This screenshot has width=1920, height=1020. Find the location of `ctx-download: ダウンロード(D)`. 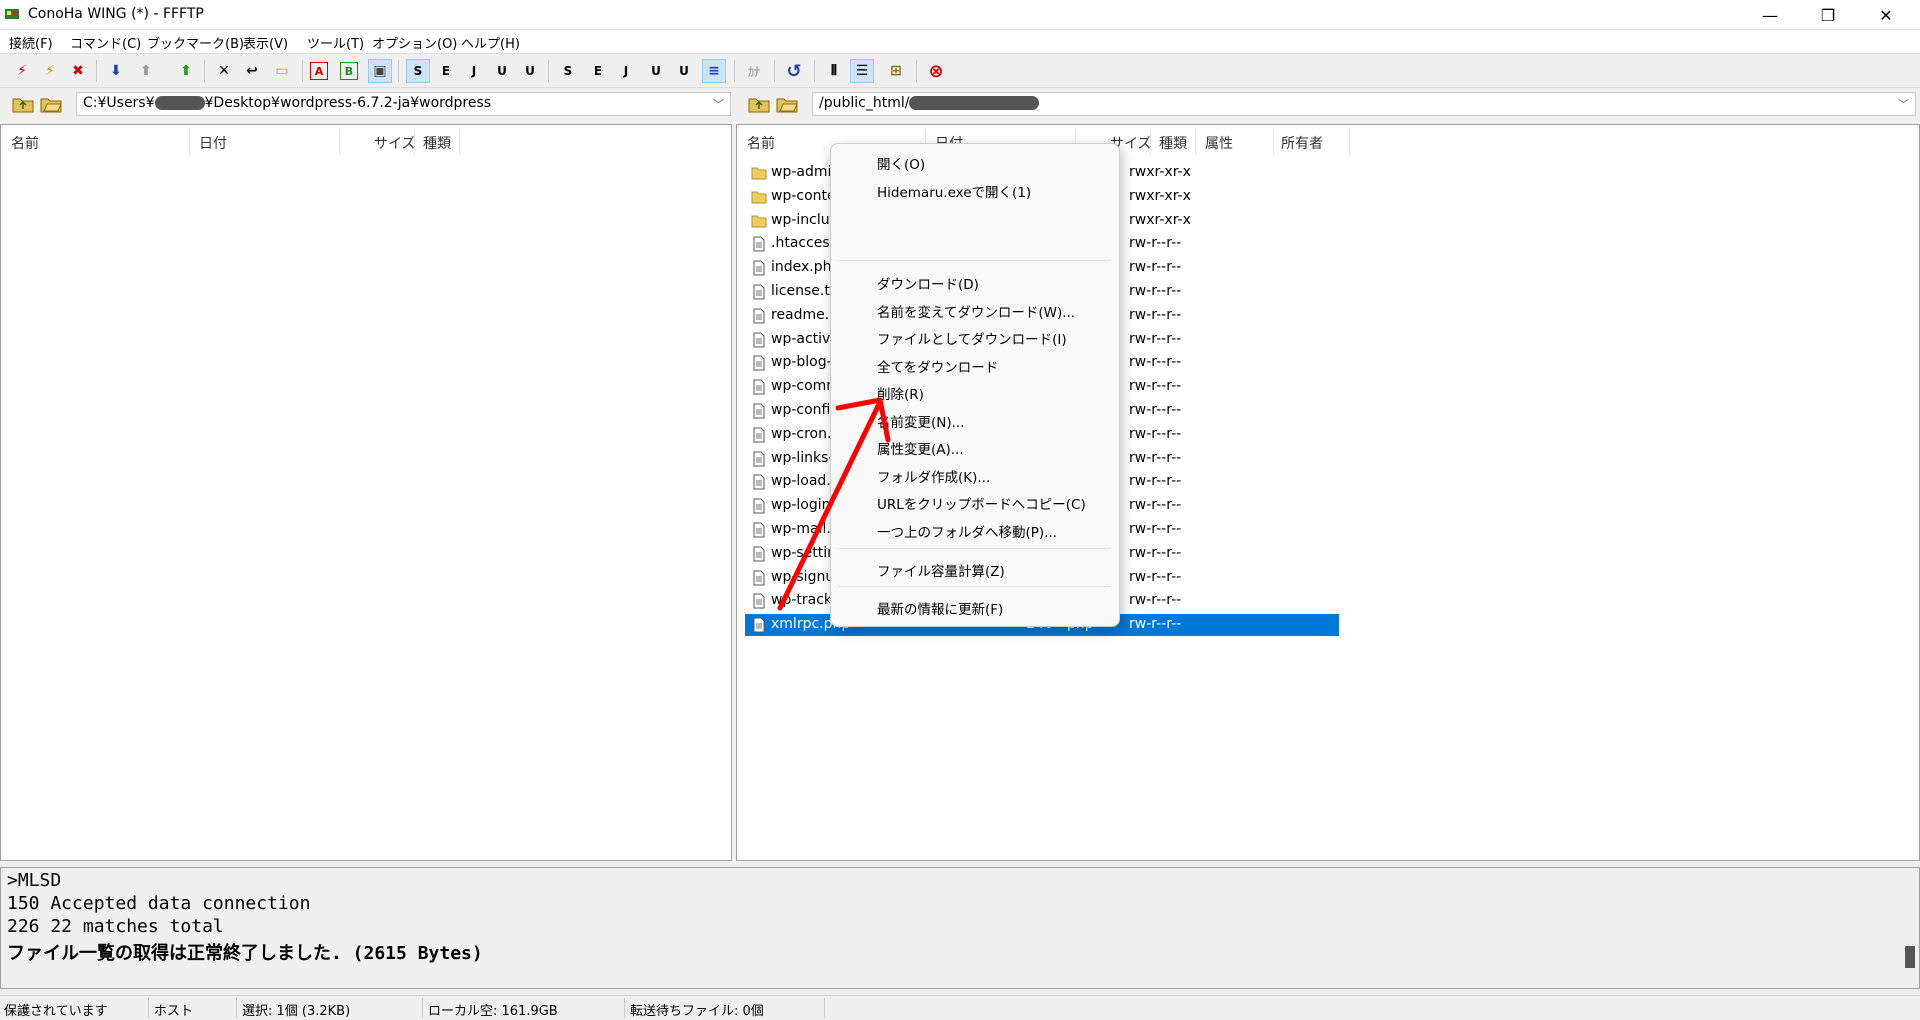

ctx-download: ダウンロード(D) is located at coordinates (928, 283).